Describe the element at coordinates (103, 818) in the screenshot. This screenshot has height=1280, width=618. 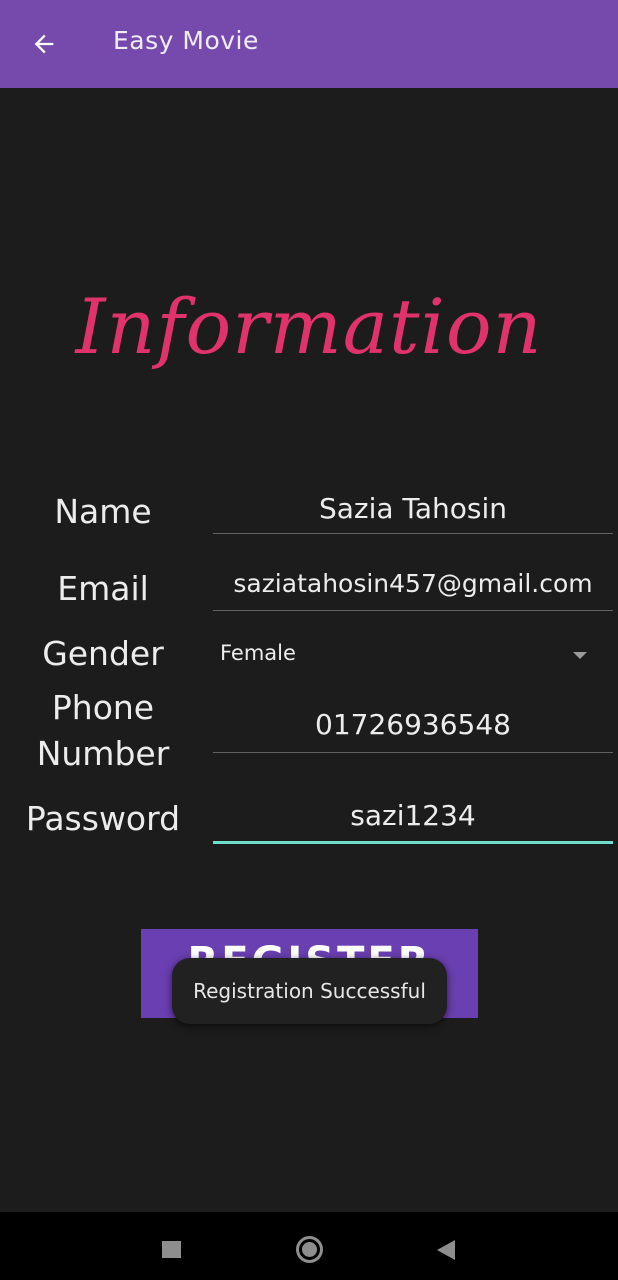
I see `password-label: Password` at that location.